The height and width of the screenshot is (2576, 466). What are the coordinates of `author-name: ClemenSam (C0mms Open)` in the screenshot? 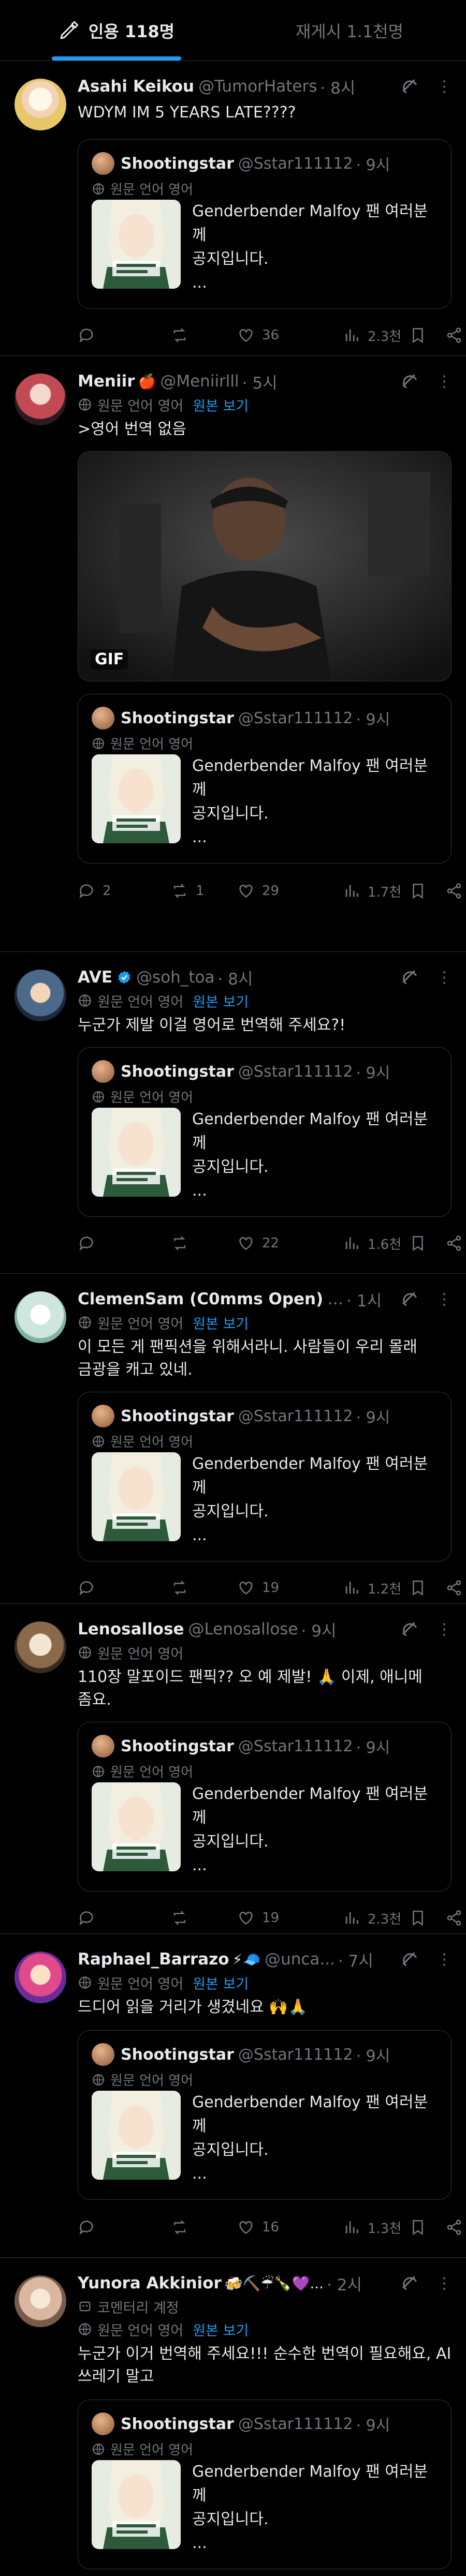 It's located at (200, 1299).